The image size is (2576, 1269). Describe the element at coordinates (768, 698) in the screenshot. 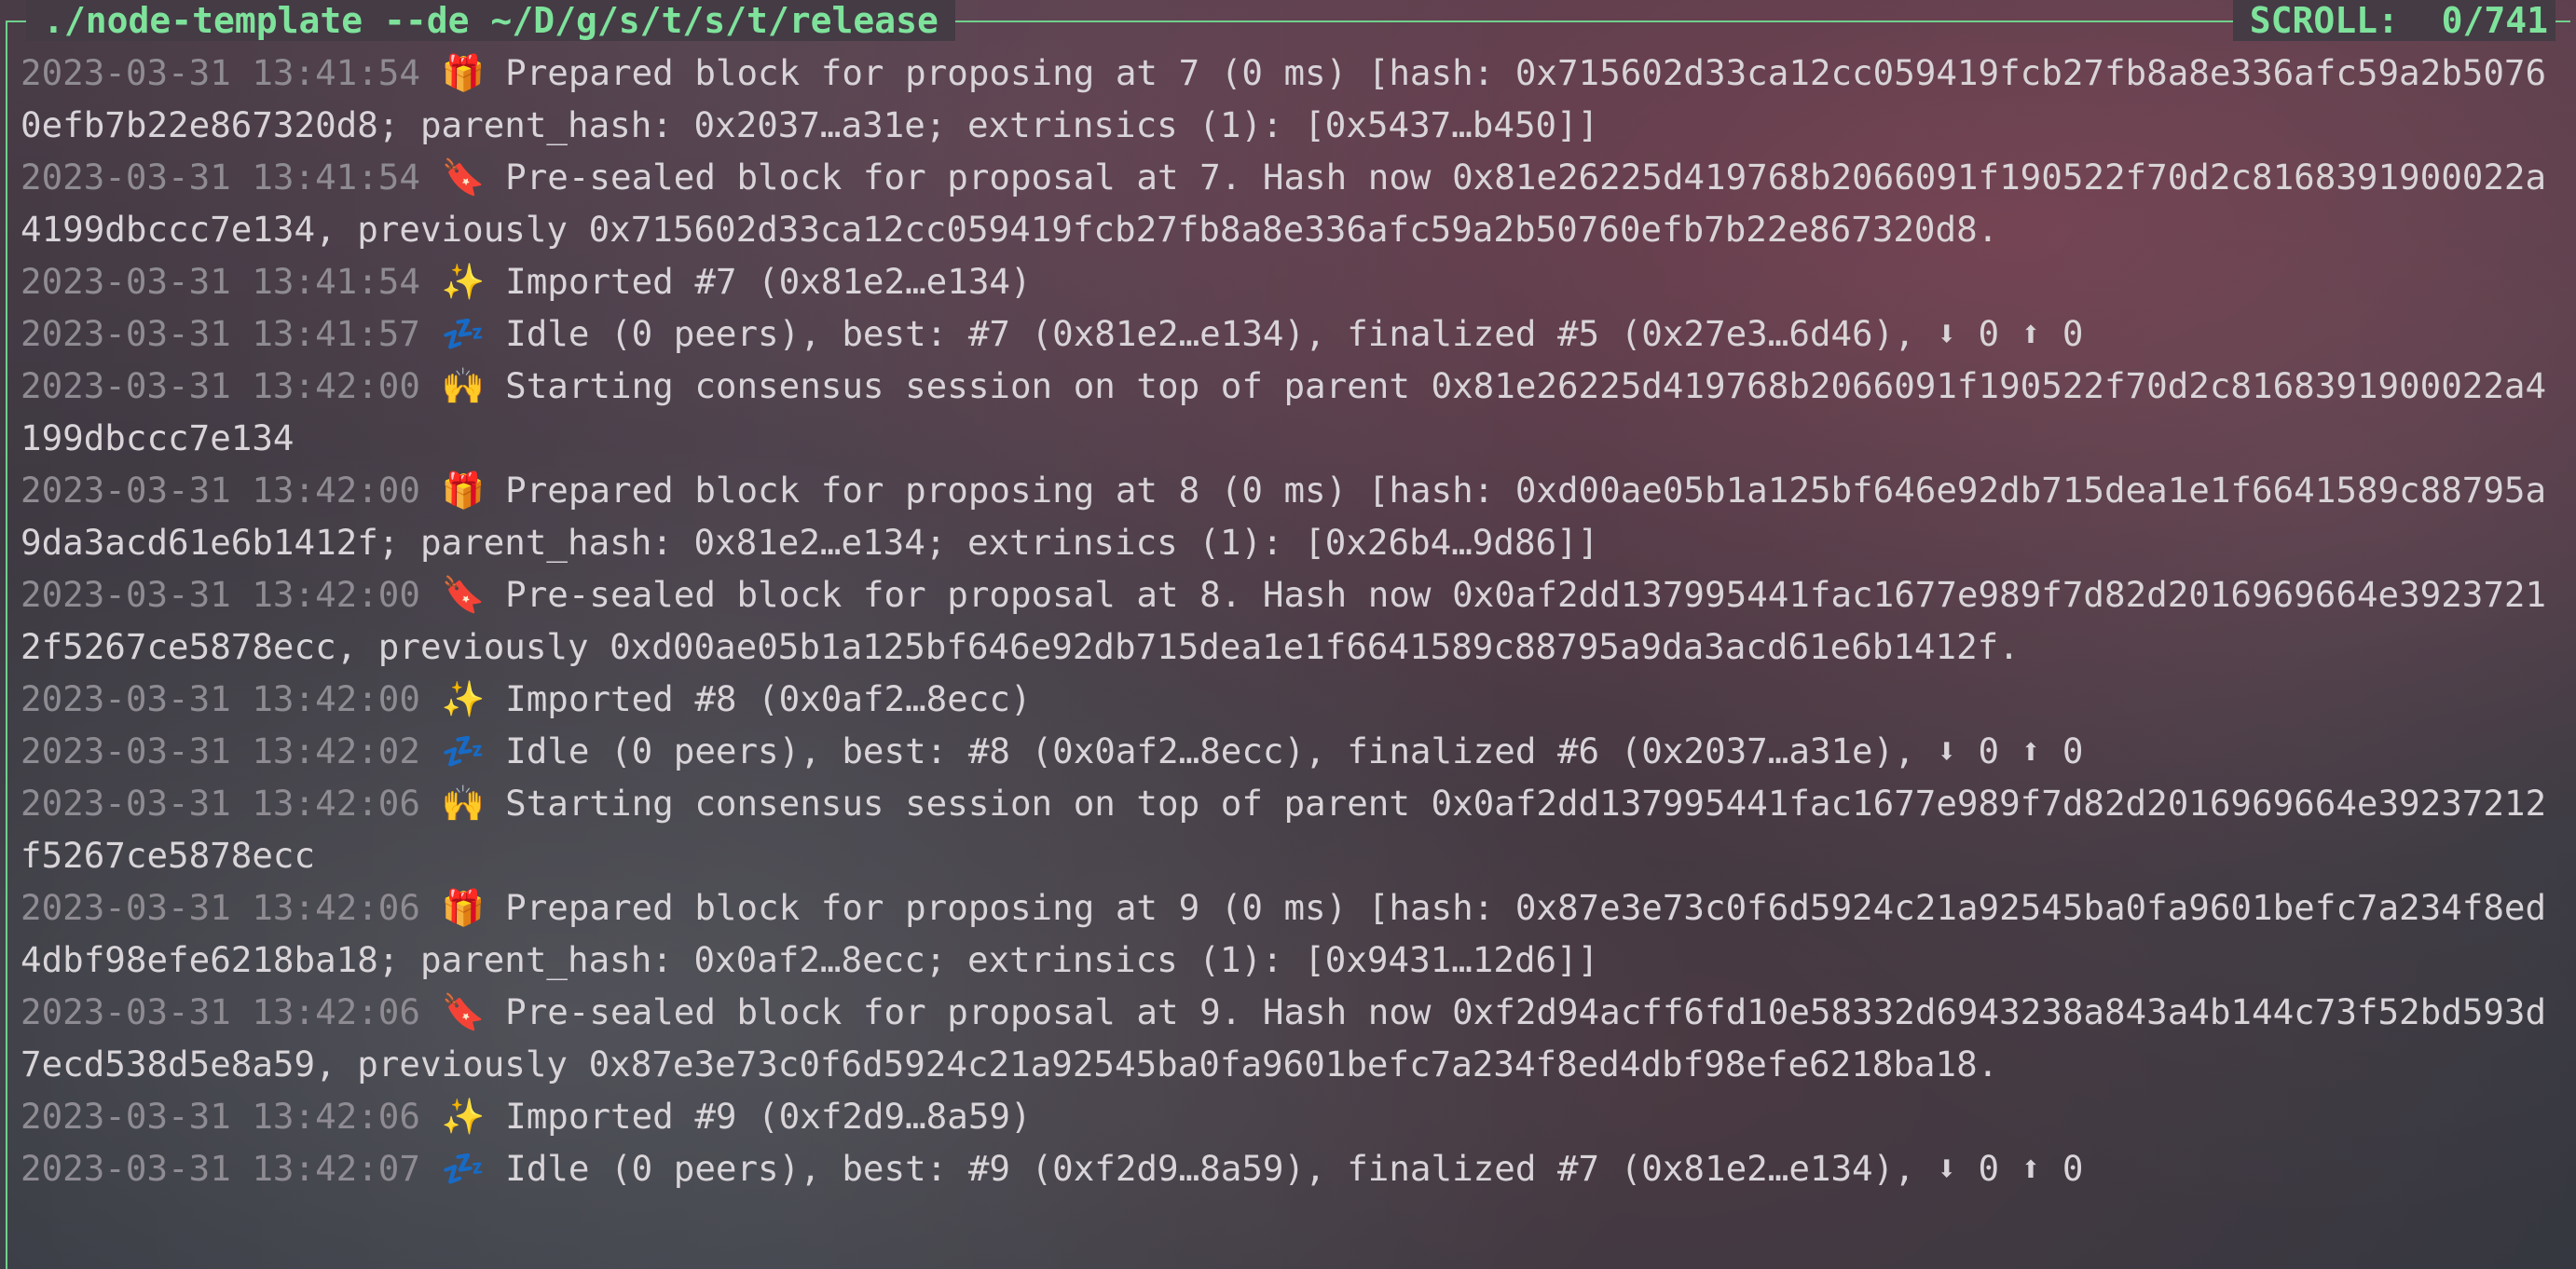

I see `log-message: Imported #8 (0x0af2…8ecc)` at that location.